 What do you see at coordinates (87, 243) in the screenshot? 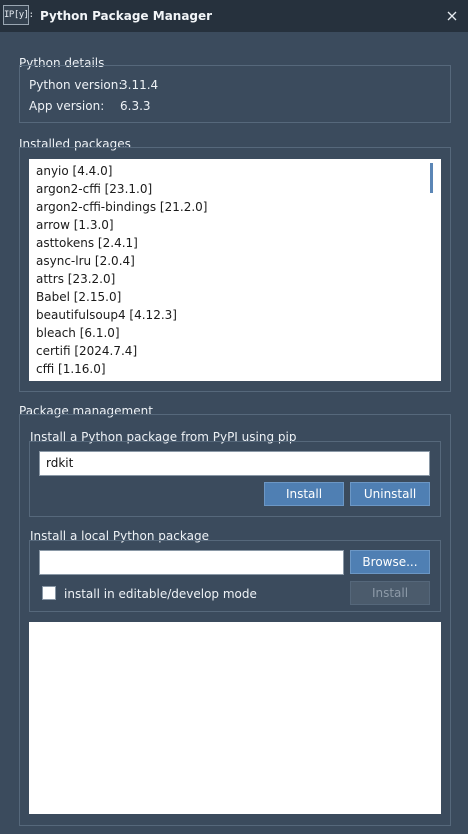
I see `list-item: asttokens [2.4.1]` at bounding box center [87, 243].